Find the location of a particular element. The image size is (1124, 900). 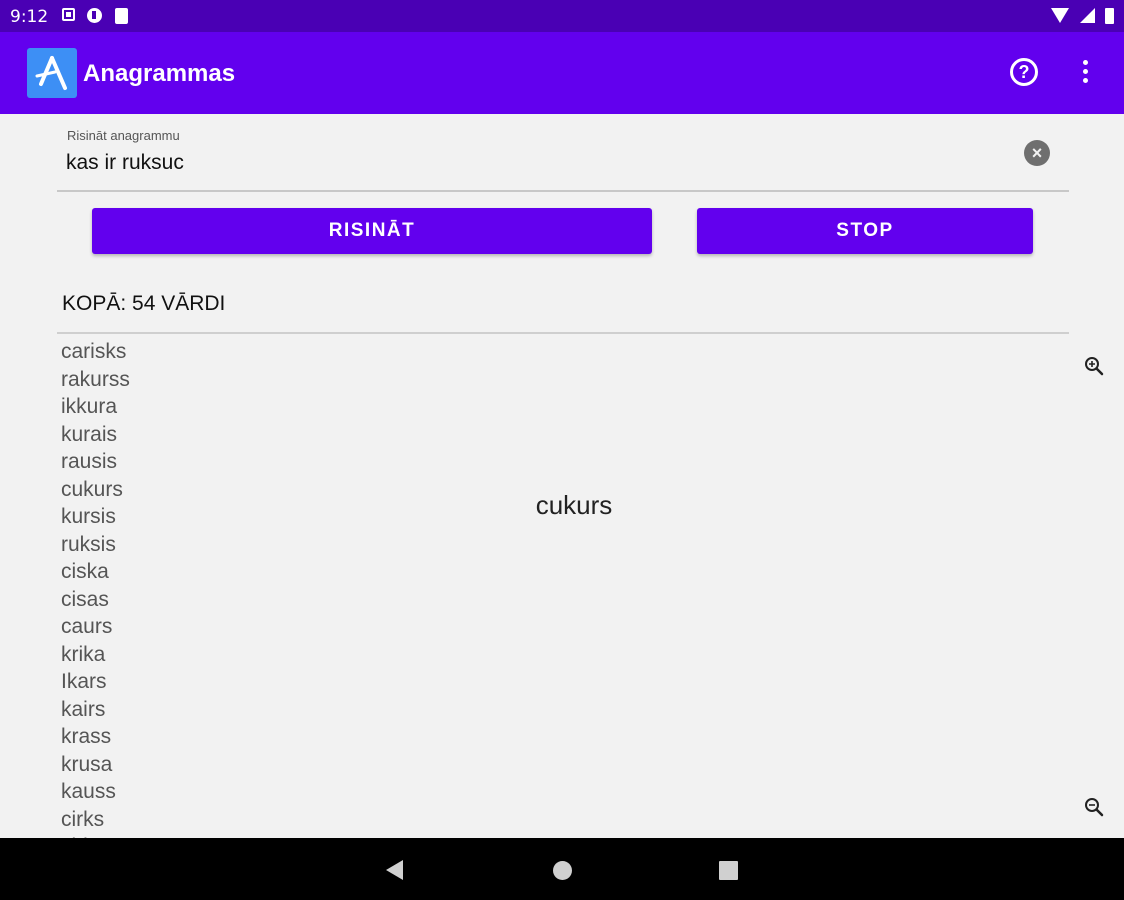

list-item: rausis is located at coordinates (211, 462).